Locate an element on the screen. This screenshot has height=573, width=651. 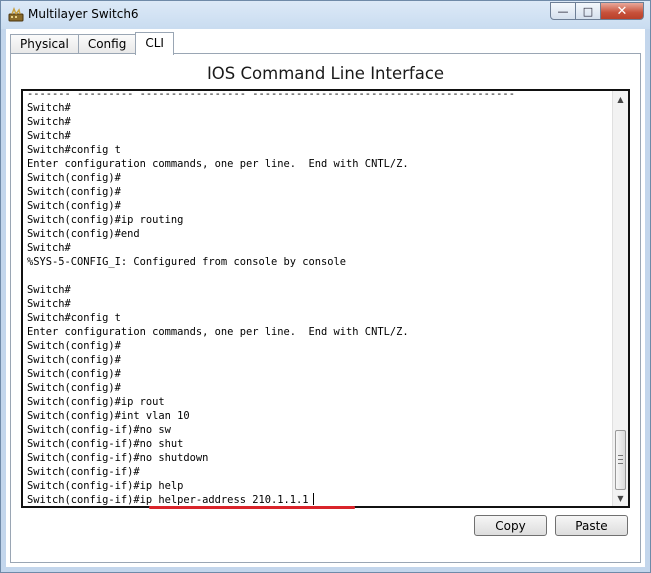
terminal-line: Switch(config)#ip rout is located at coordinates (96, 402).